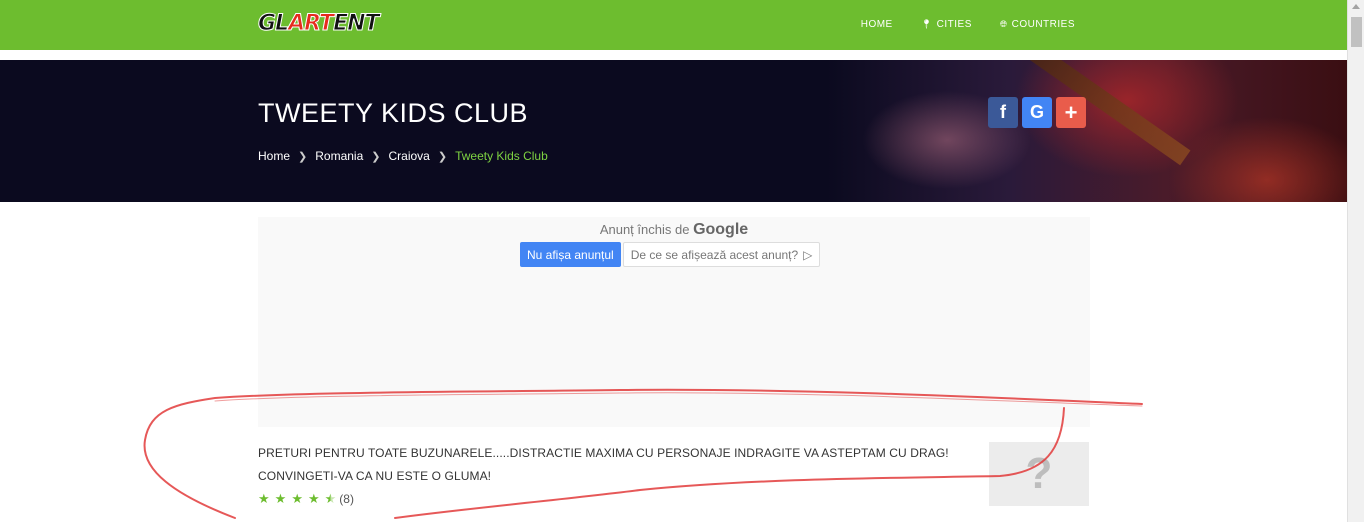 This screenshot has height=522, width=1364. What do you see at coordinates (721, 229) in the screenshot?
I see `google-wordmark: Google` at bounding box center [721, 229].